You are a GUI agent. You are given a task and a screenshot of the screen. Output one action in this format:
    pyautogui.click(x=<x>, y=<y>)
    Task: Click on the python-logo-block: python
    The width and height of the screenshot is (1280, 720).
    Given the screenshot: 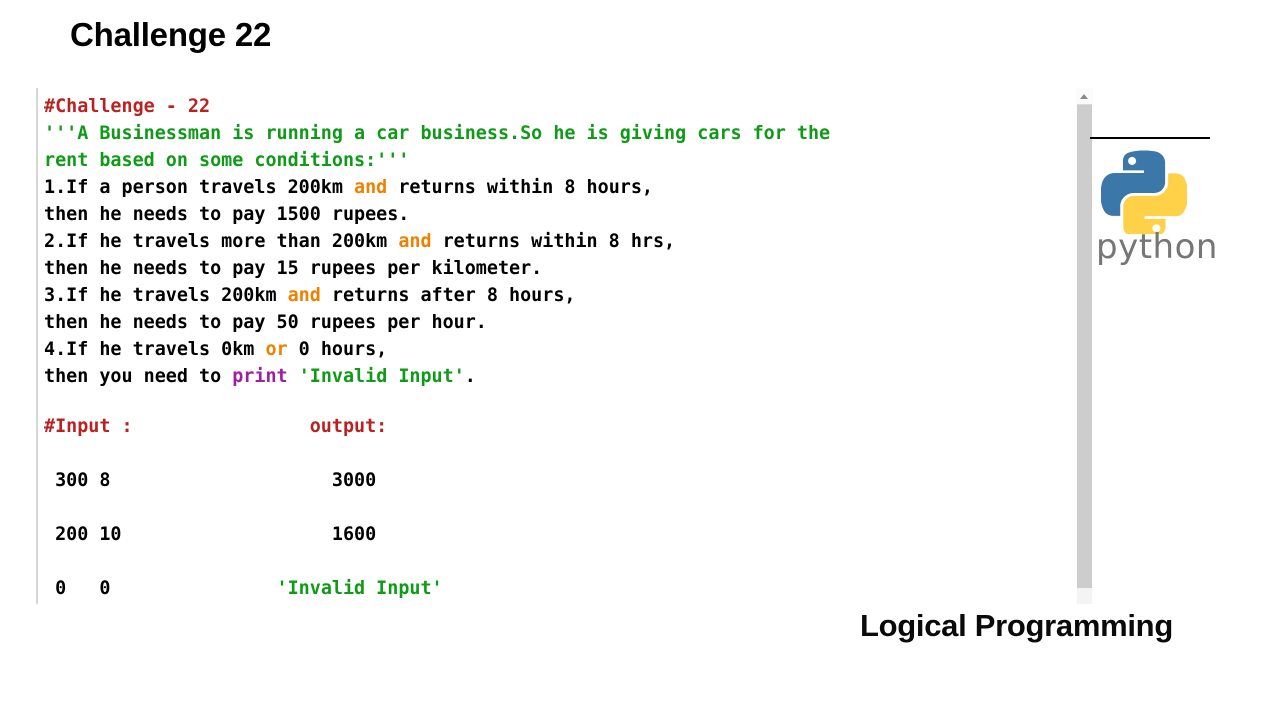 What is the action you would take?
    pyautogui.click(x=1153, y=202)
    